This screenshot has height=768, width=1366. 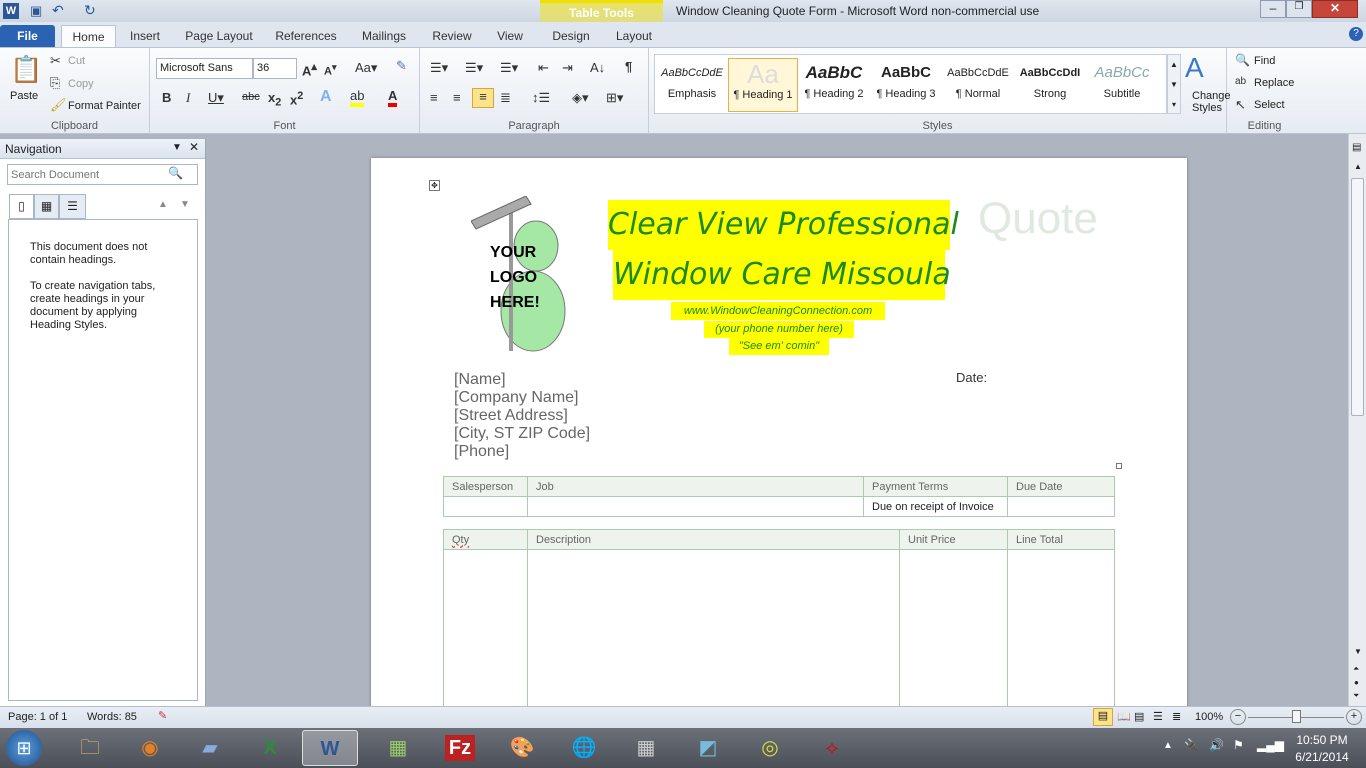 I want to click on bullets-icon: ☰▾, so click(x=439, y=68).